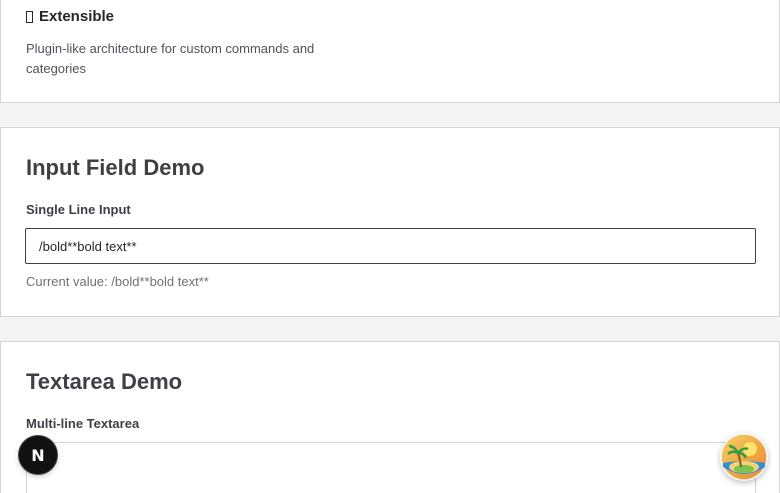 Image resolution: width=780 pixels, height=493 pixels. What do you see at coordinates (115, 167) in the screenshot?
I see `input-demo-title: Input Field Demo` at bounding box center [115, 167].